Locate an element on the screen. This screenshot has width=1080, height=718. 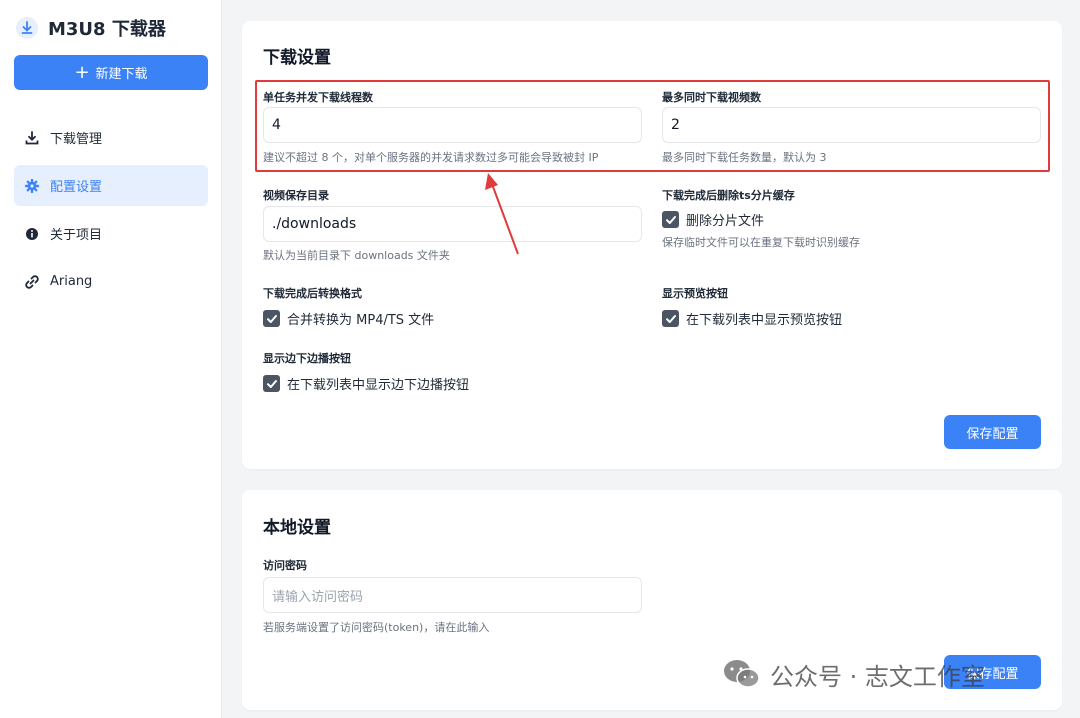
wechat-icon is located at coordinates (742, 674).